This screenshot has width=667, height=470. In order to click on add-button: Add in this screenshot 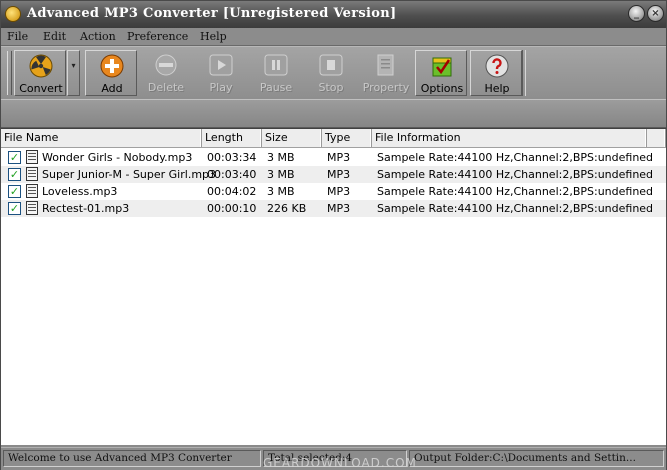, I will do `click(111, 73)`.